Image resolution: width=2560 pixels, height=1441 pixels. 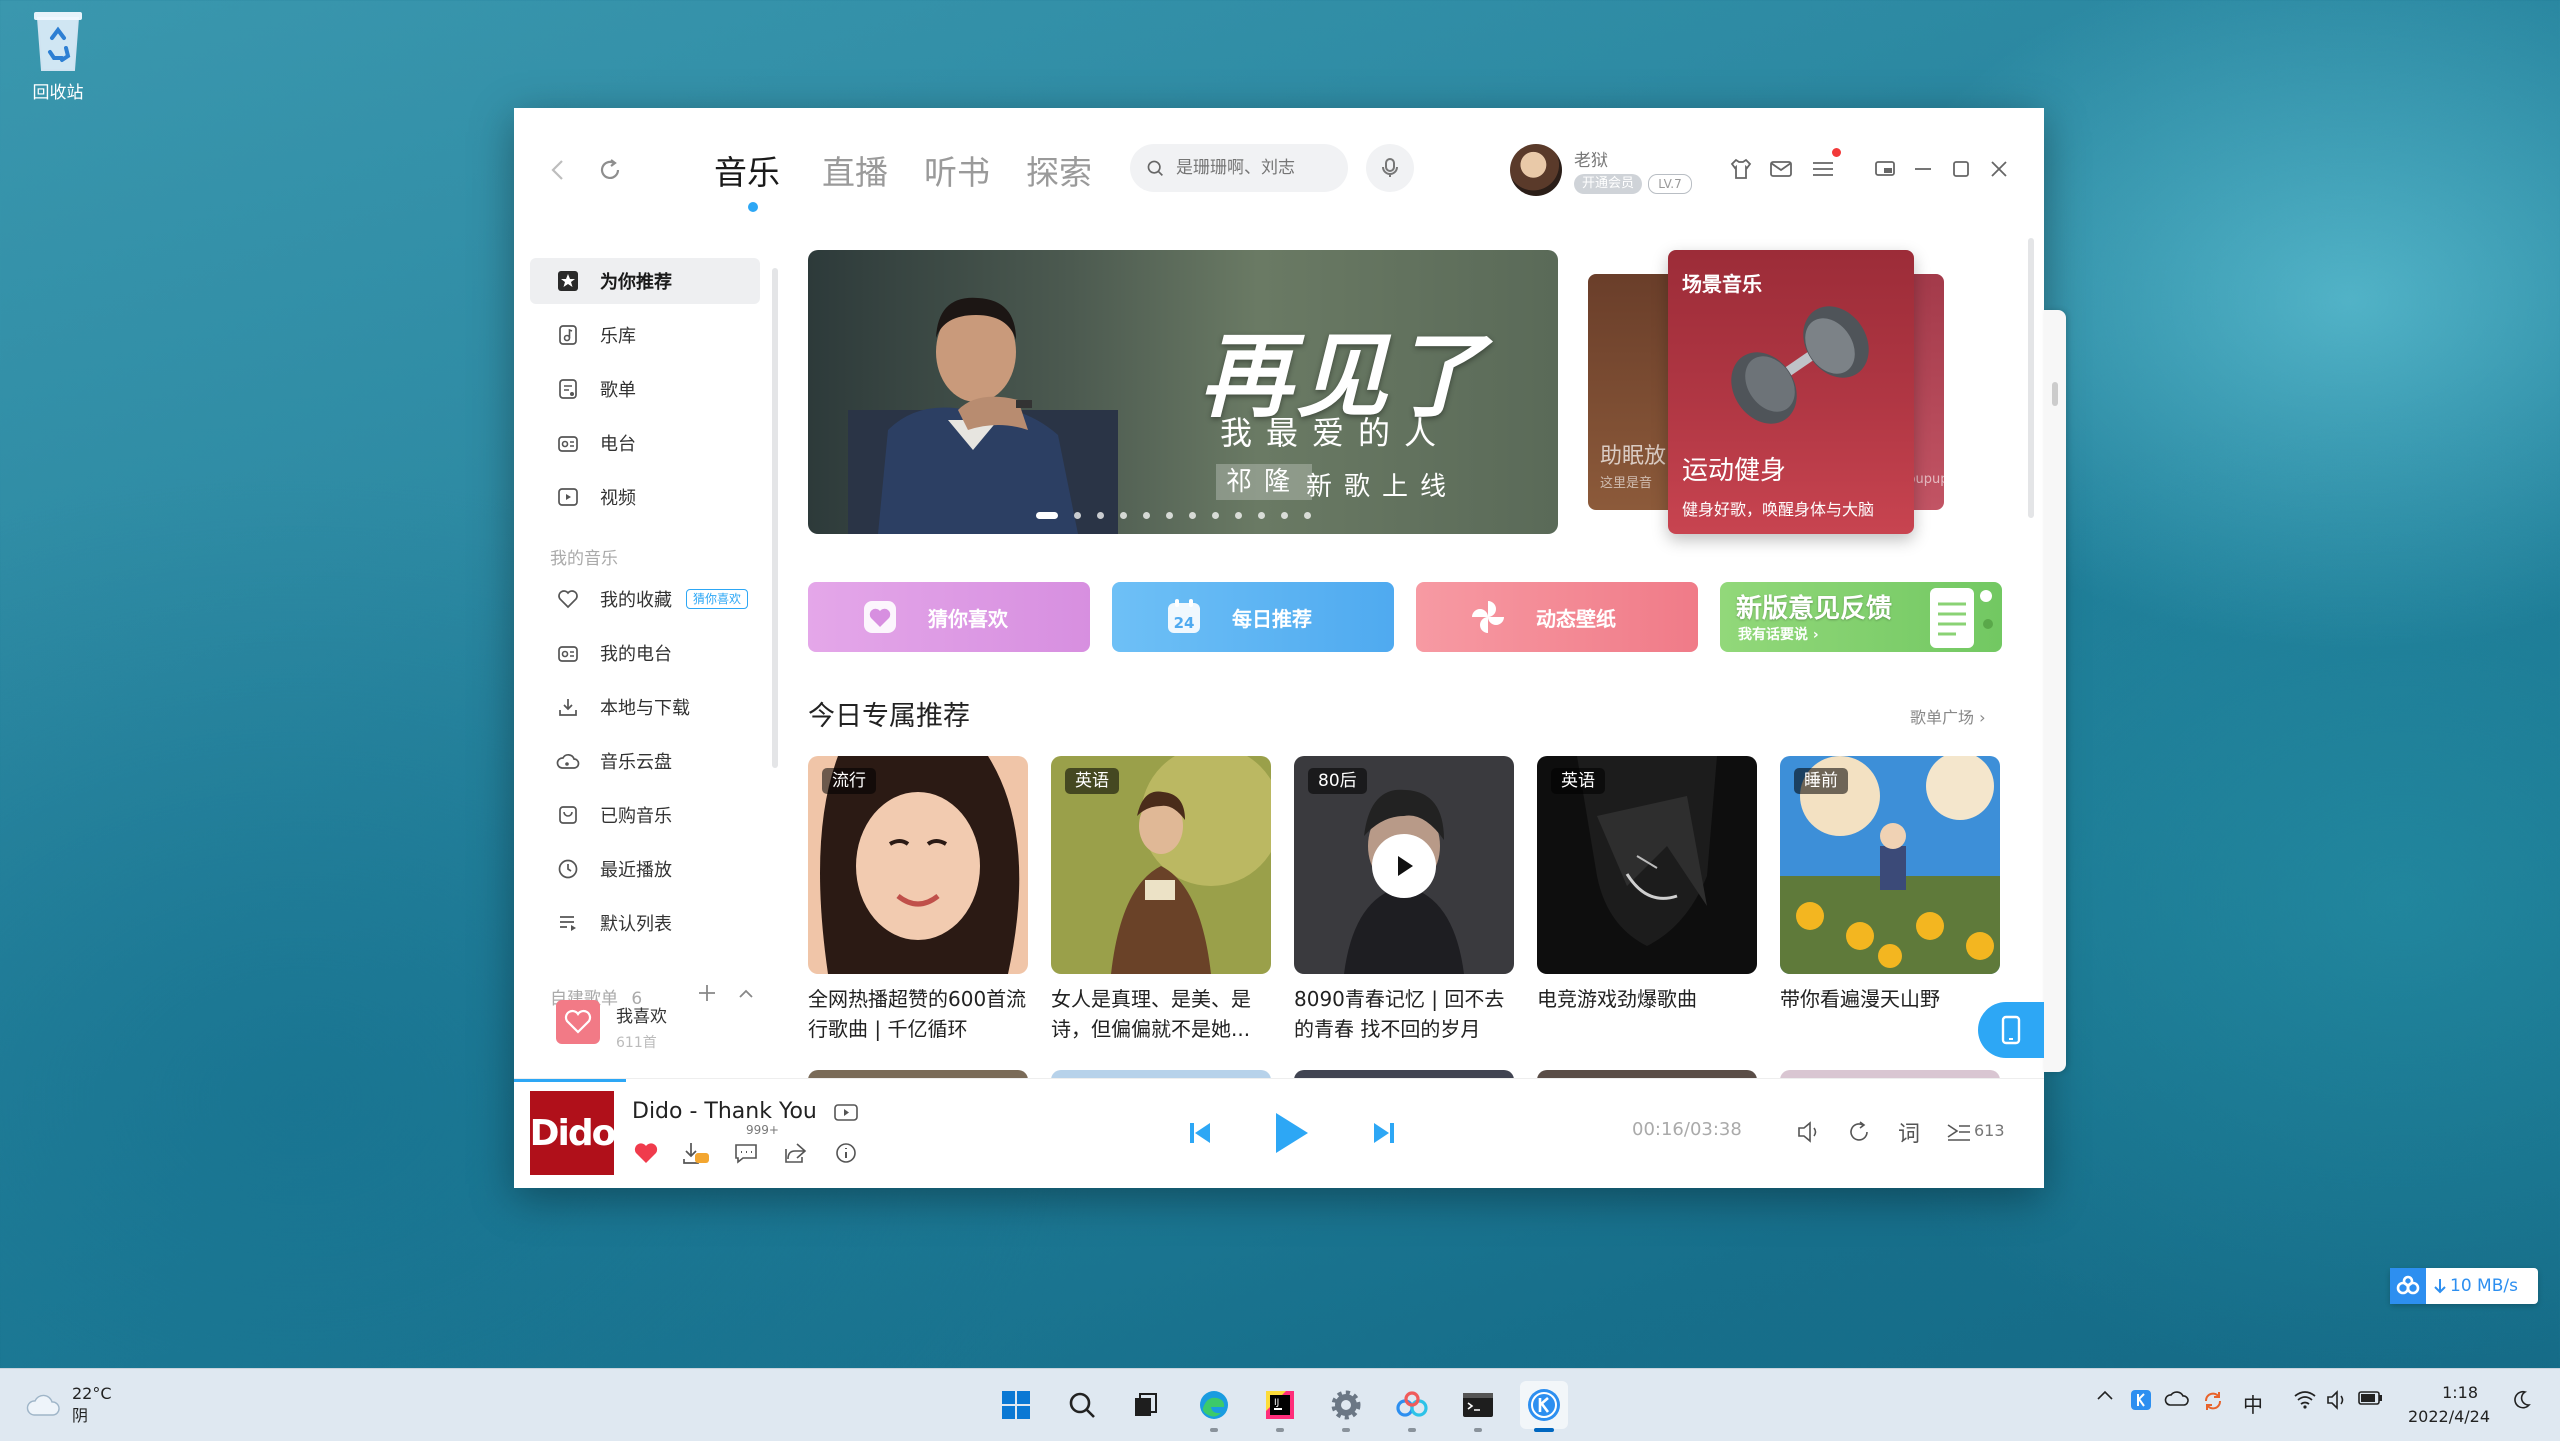 I want to click on sidebar-item-video: 视频, so click(x=645, y=497).